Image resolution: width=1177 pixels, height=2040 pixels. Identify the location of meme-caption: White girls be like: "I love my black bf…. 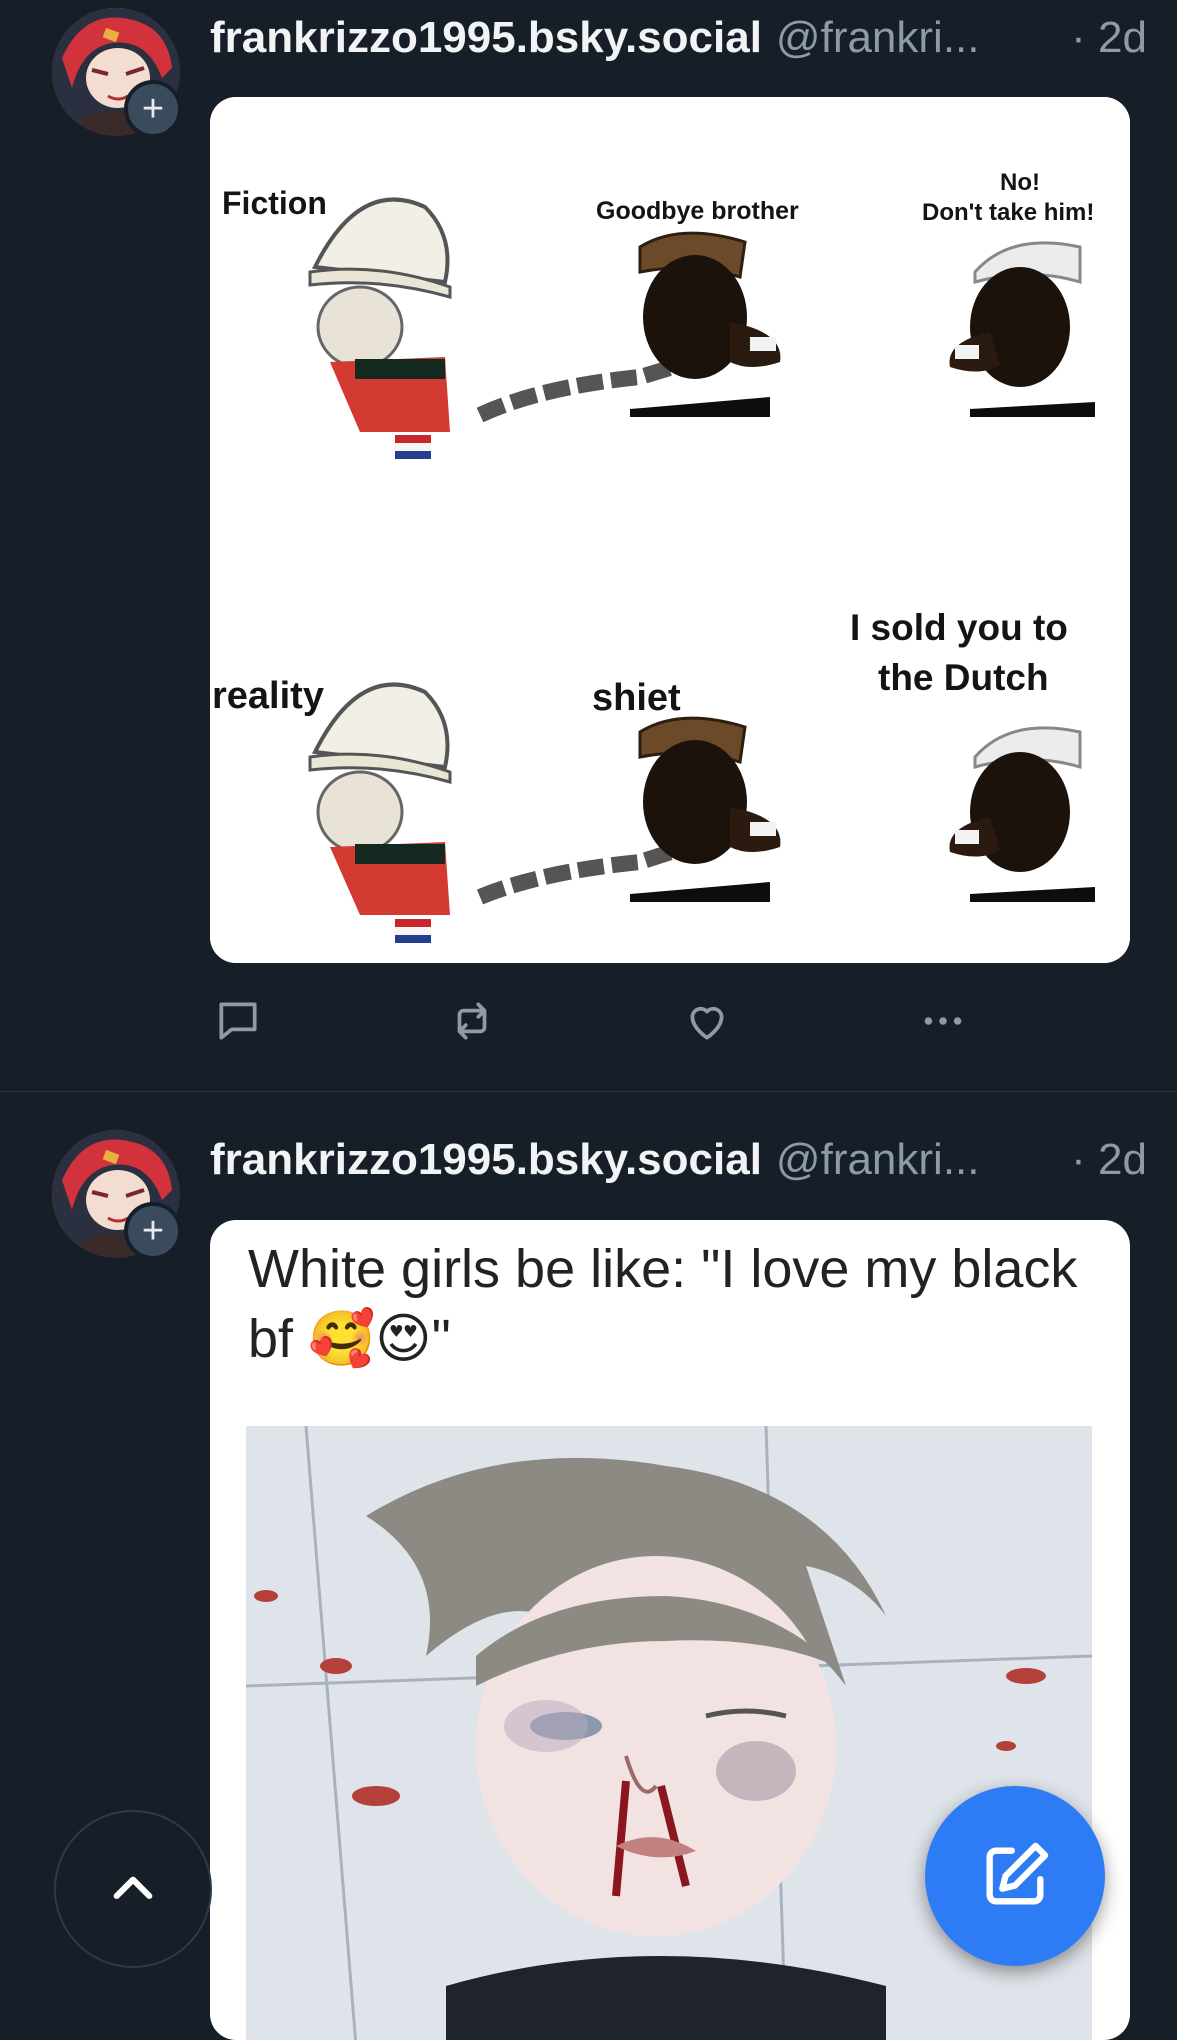
(669, 1304).